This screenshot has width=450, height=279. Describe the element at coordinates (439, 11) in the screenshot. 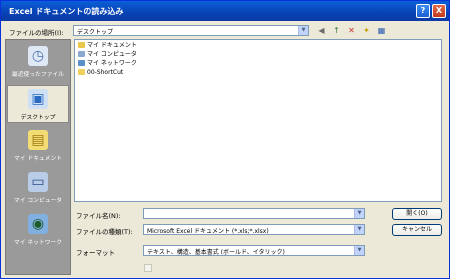

I see `close-button: X` at that location.